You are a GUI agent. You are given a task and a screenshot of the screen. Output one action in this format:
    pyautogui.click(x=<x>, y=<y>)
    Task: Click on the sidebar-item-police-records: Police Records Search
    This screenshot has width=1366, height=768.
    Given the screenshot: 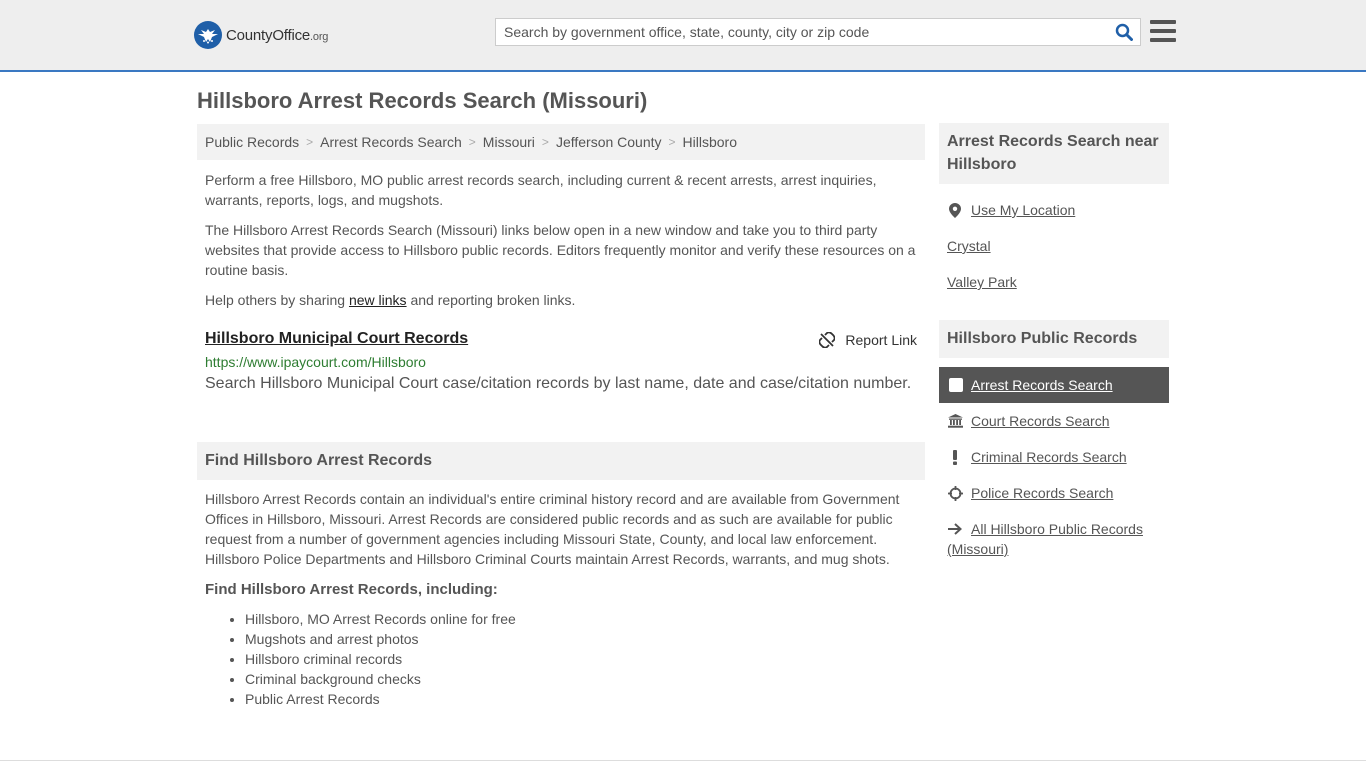 What is the action you would take?
    pyautogui.click(x=1030, y=493)
    